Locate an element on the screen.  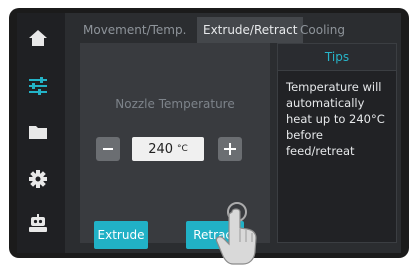
plus-icon is located at coordinates (230, 149).